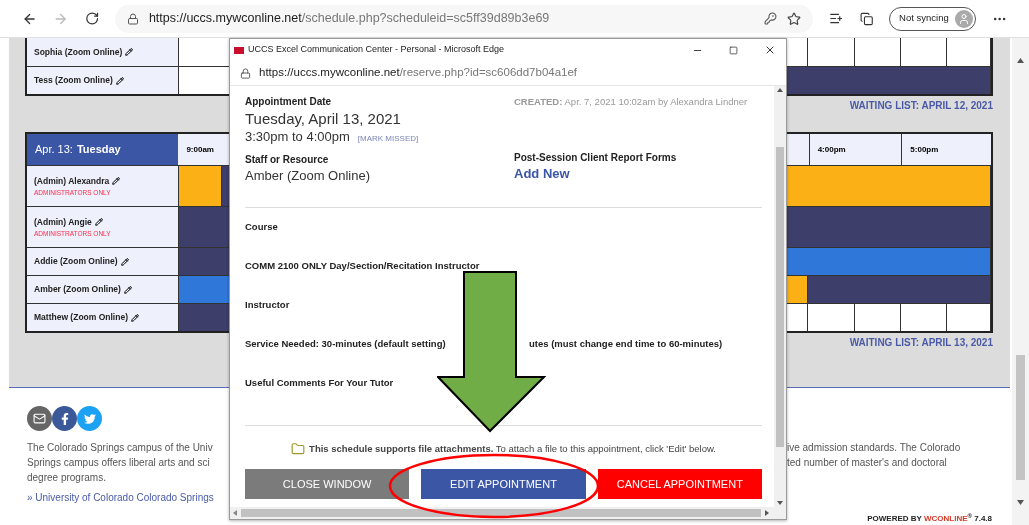 This screenshot has height=525, width=1029. I want to click on footer-text: ive admission standards. The Colorado, so click(874, 448).